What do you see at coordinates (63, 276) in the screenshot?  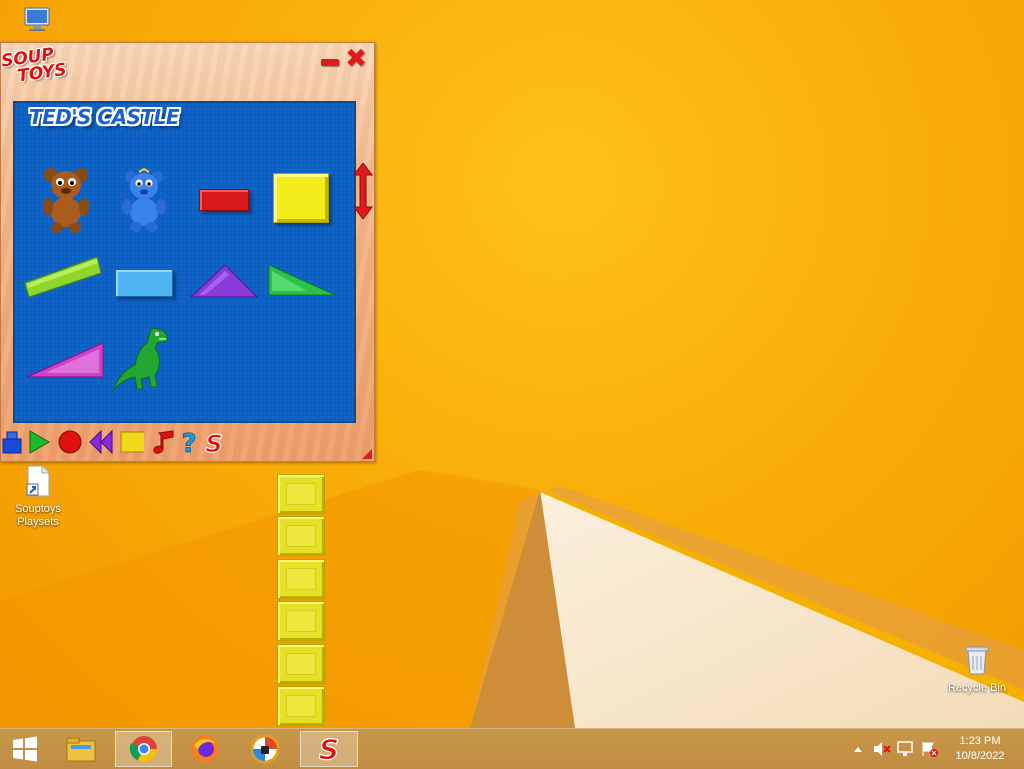 I see `green-long-block-toy` at bounding box center [63, 276].